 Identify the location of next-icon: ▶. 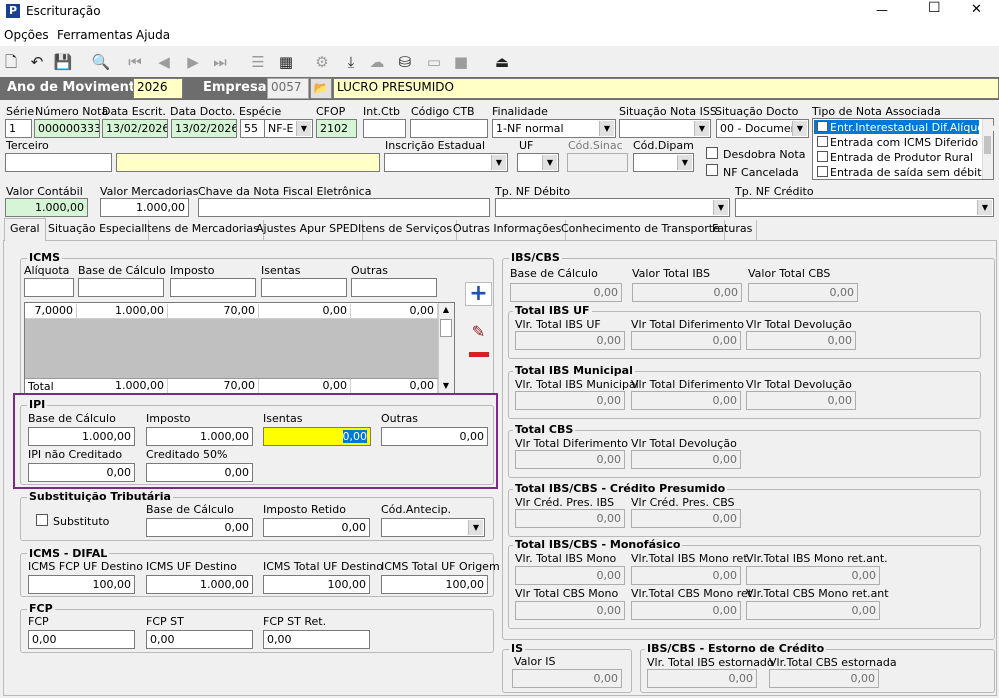
(193, 62).